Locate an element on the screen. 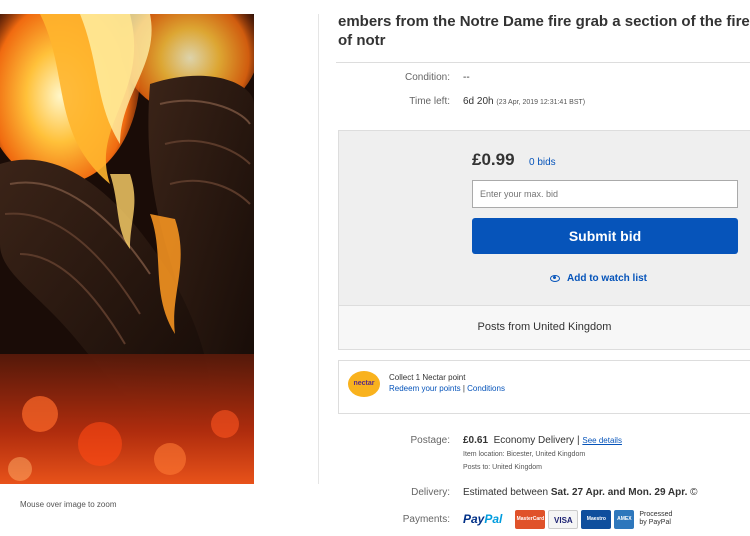  time-left-value: 6d 20h (23 Apr, 2019 12:31:41 BST) is located at coordinates (524, 101).